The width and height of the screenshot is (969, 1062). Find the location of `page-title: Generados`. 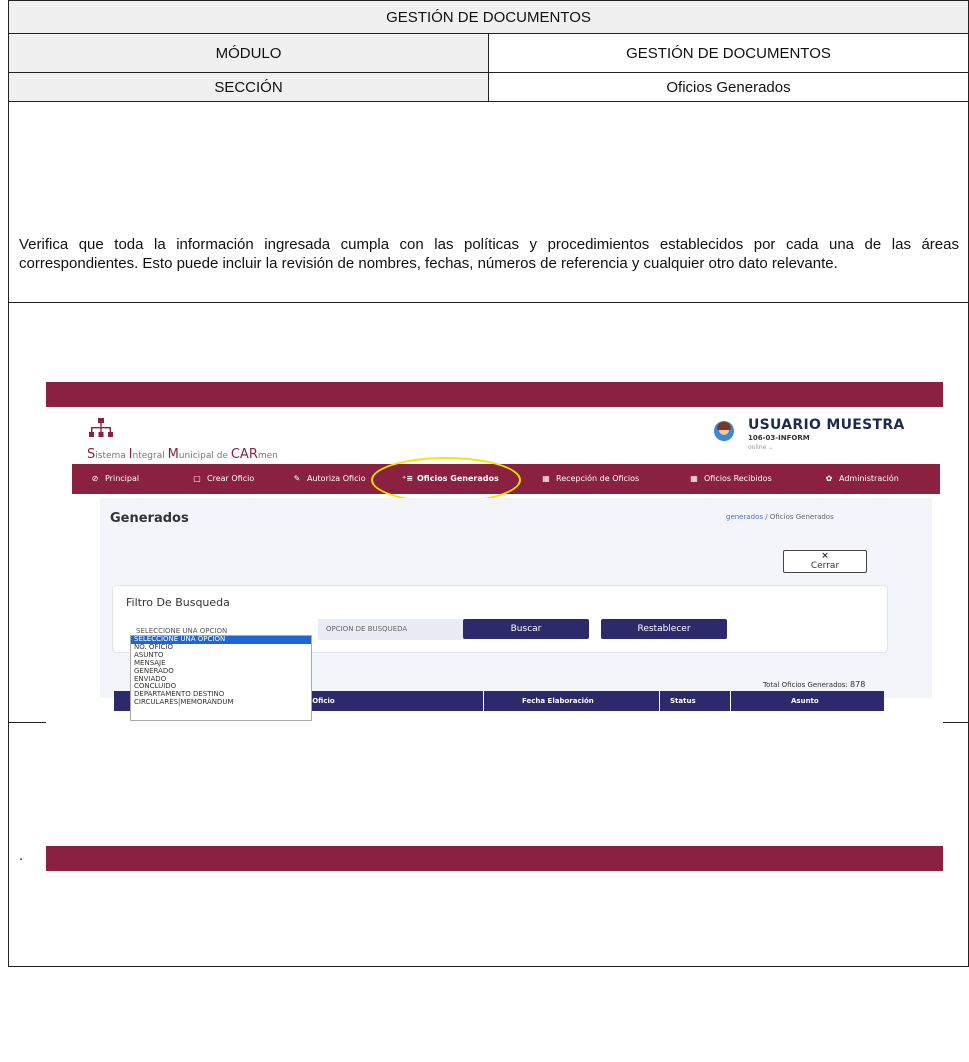

page-title: Generados is located at coordinates (149, 518).